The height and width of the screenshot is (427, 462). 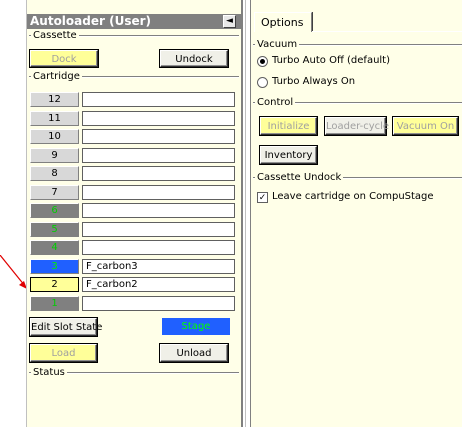 I want to click on slot-number-2: 2, so click(x=54, y=284).